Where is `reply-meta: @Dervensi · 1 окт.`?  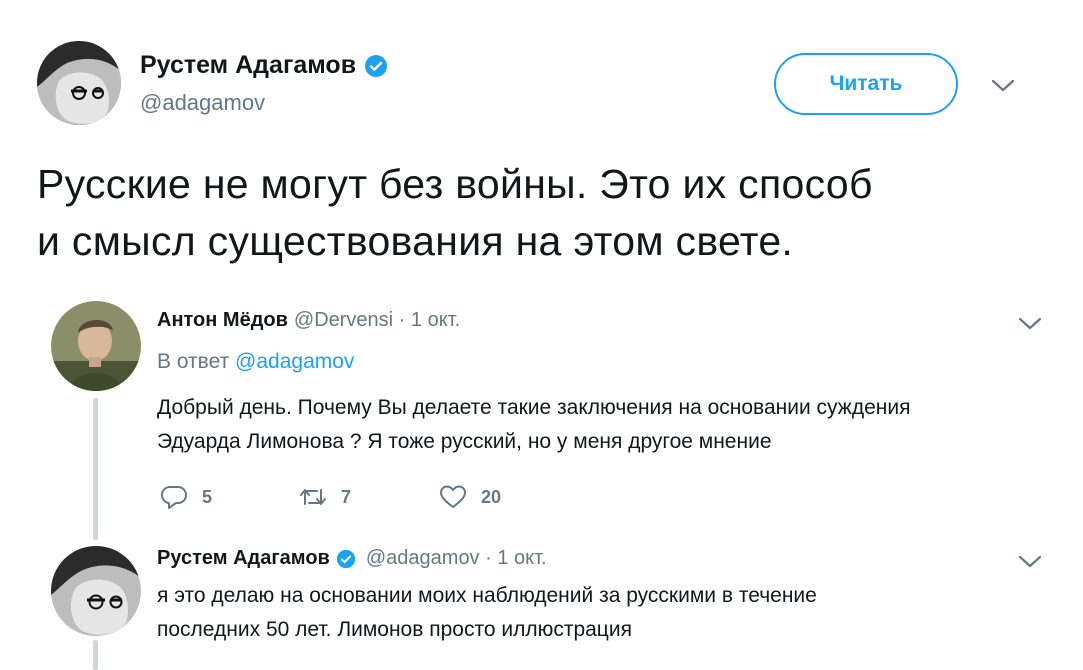
reply-meta: @Dervensi · 1 окт. is located at coordinates (377, 320).